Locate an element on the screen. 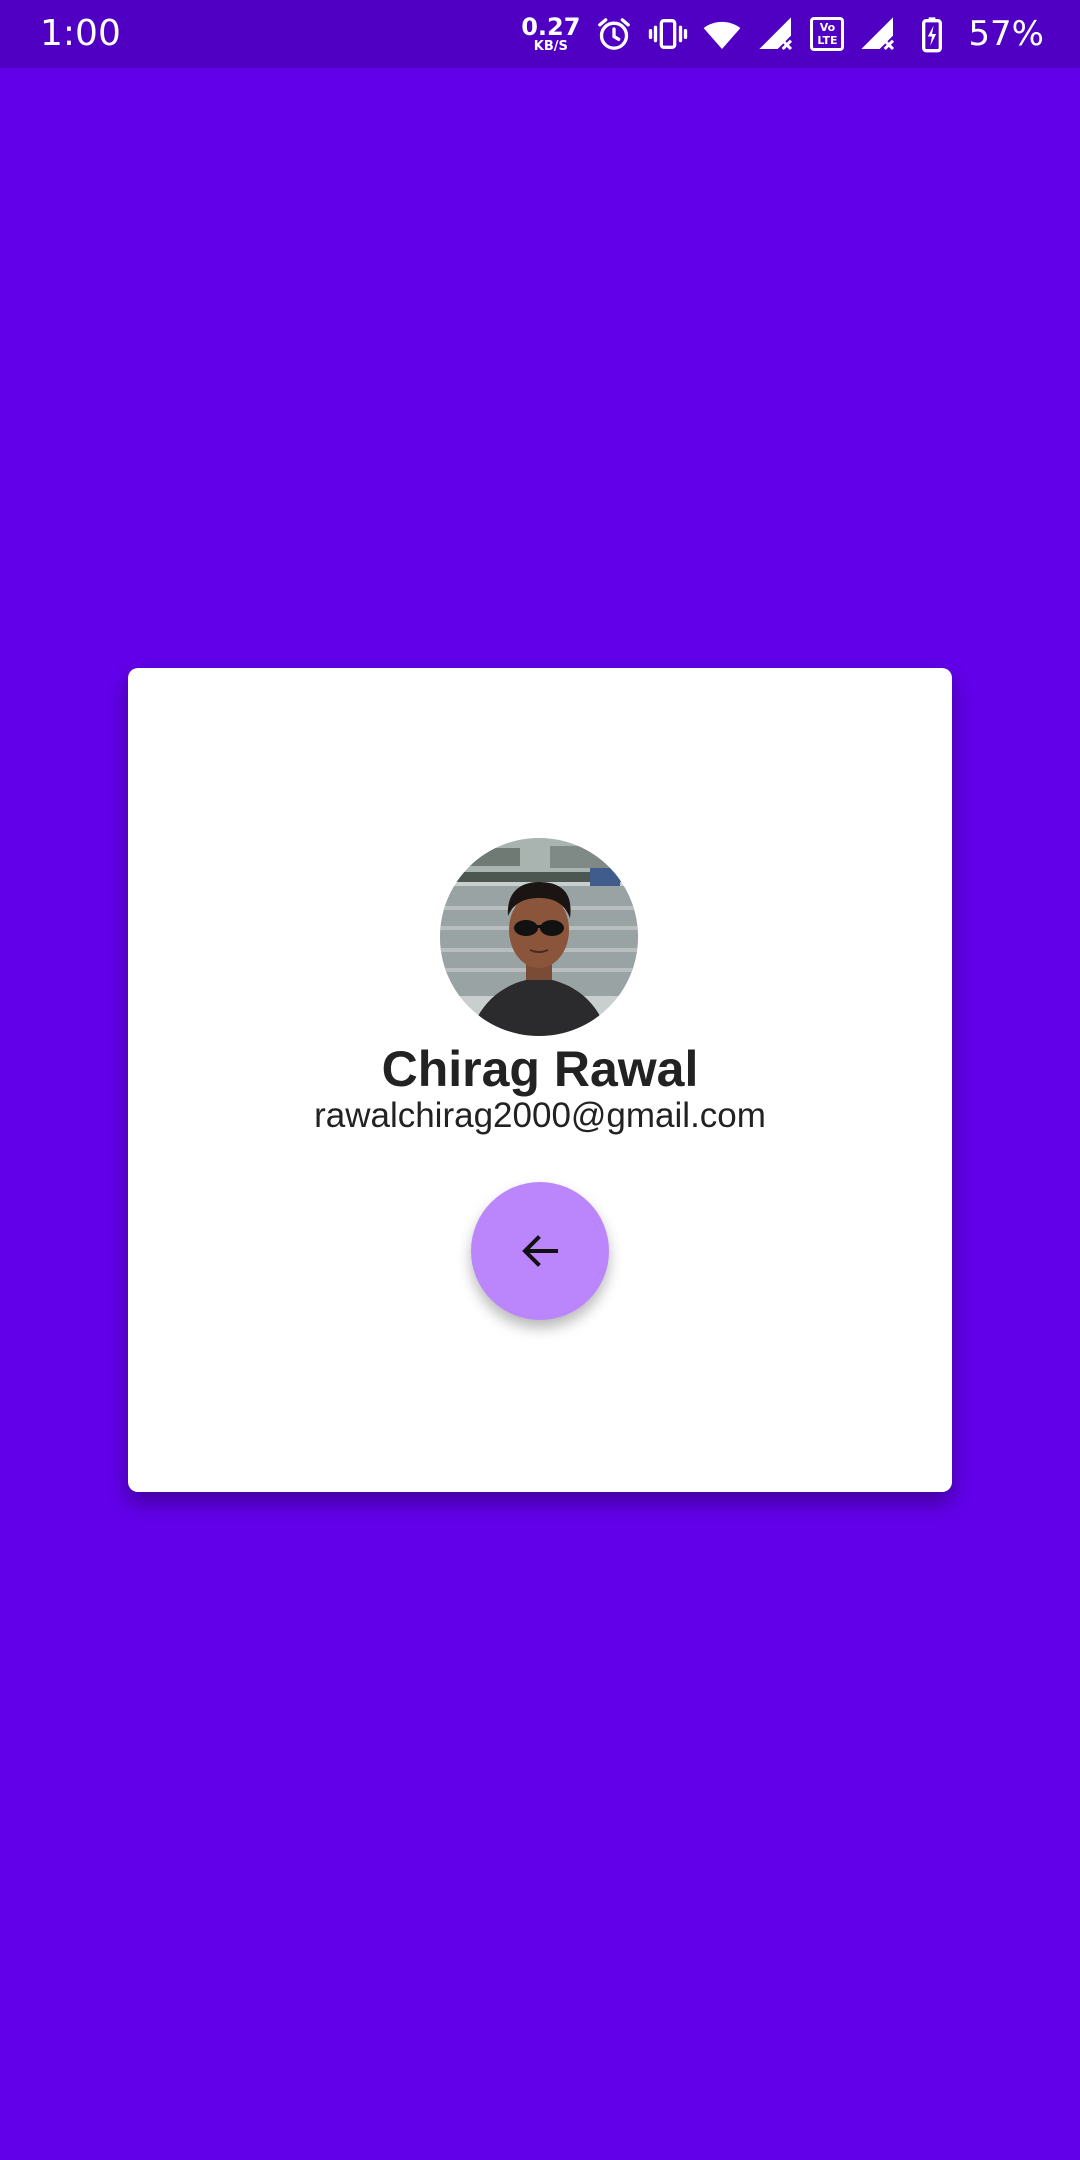  profile-name: Chirag Rawal is located at coordinates (540, 1069).